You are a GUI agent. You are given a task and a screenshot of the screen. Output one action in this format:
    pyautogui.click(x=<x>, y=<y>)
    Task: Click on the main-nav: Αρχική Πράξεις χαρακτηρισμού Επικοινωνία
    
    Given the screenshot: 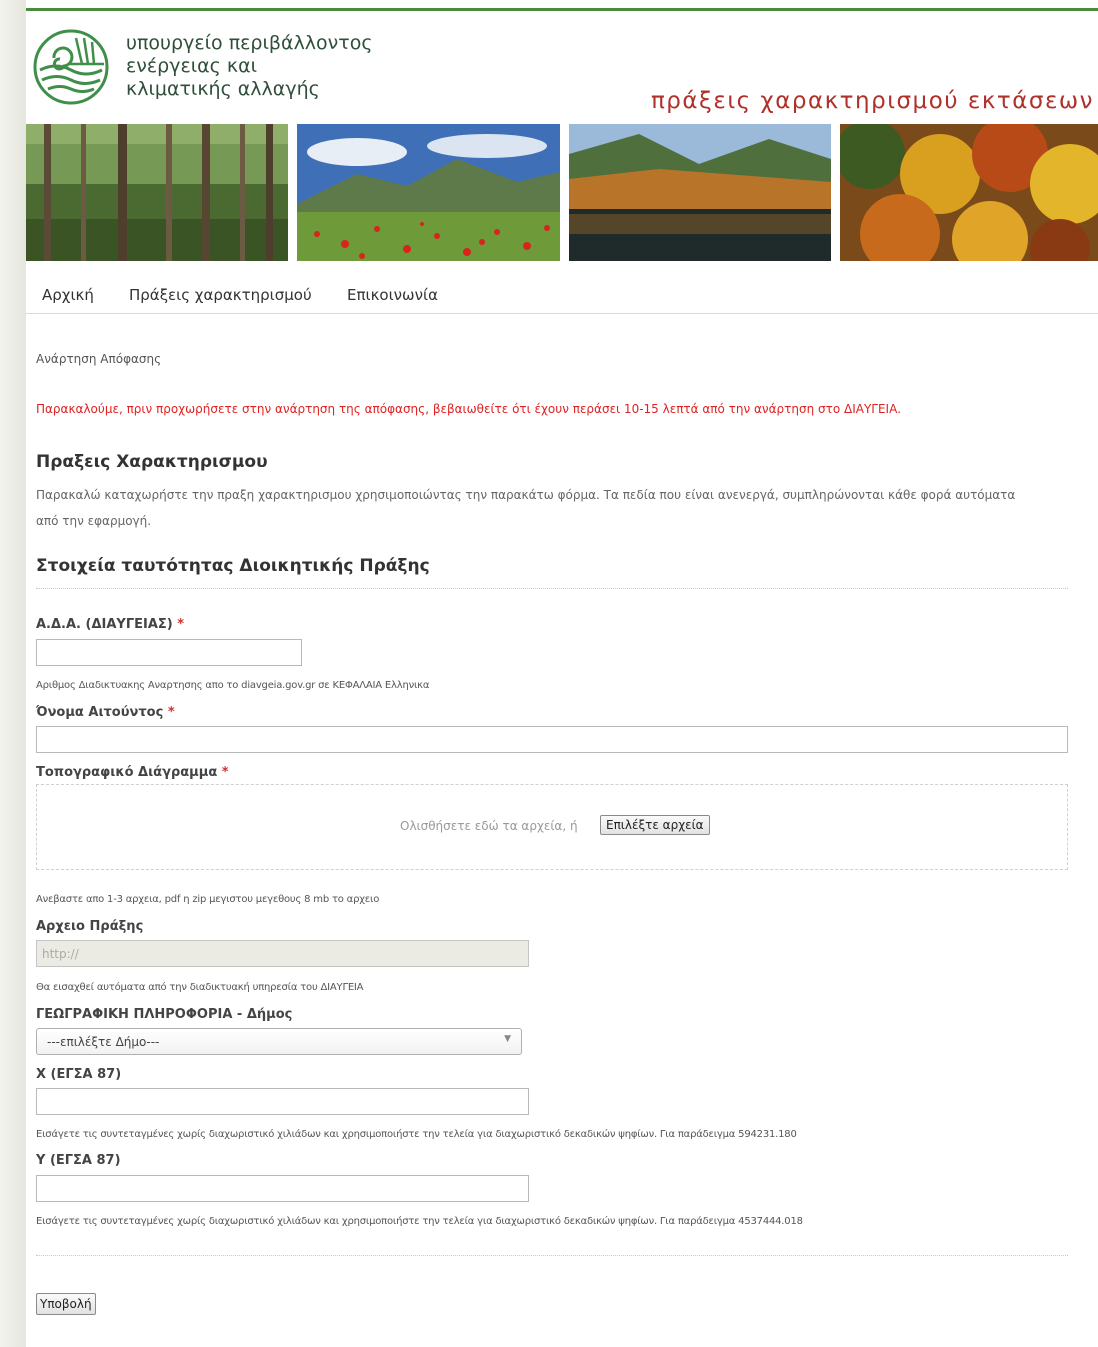 What is the action you would take?
    pyautogui.click(x=562, y=299)
    